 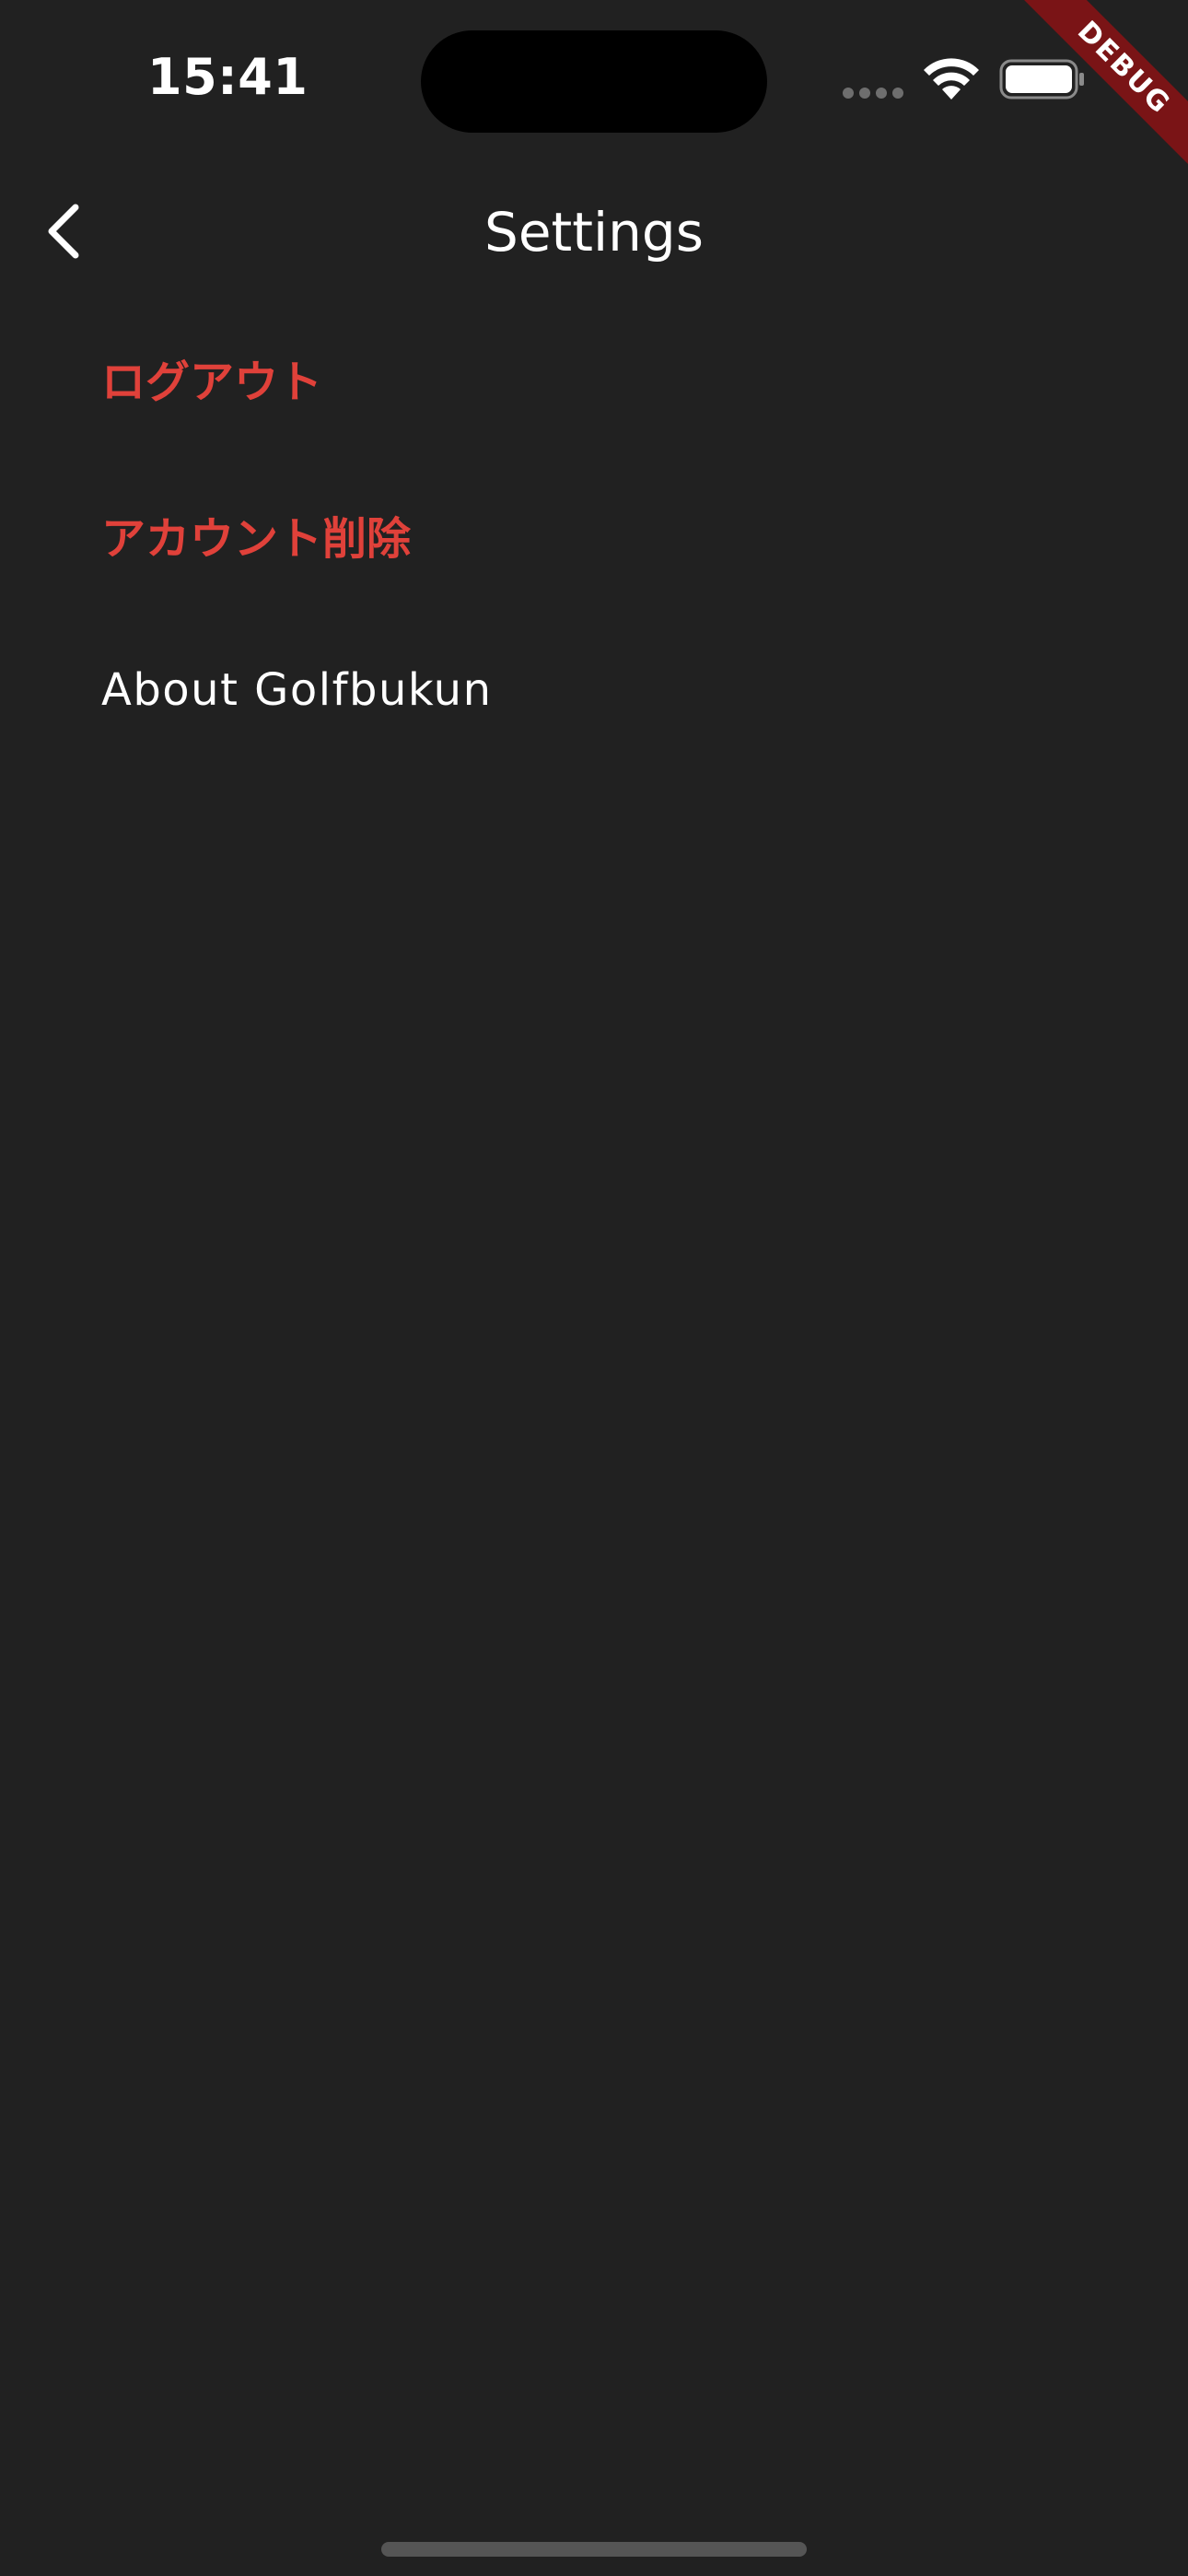 What do you see at coordinates (1041, 79) in the screenshot?
I see `battery-icon` at bounding box center [1041, 79].